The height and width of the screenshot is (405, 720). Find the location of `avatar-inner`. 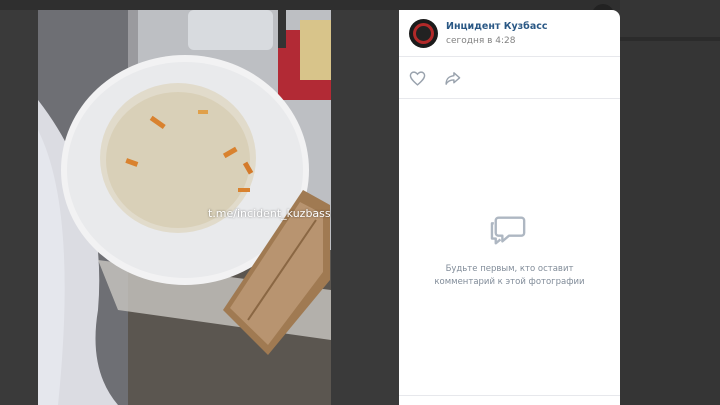

avatar-inner is located at coordinates (423, 33).